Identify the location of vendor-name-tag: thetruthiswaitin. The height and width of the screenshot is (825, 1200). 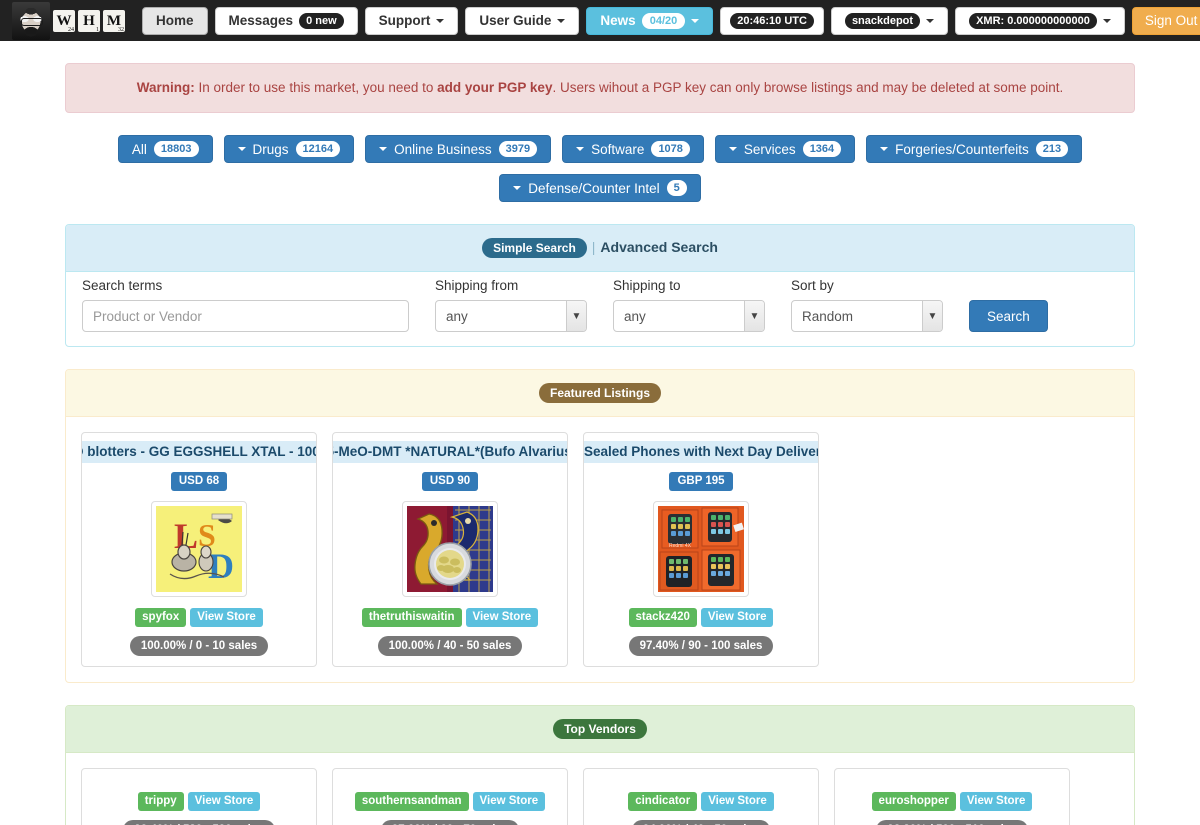
(411, 618).